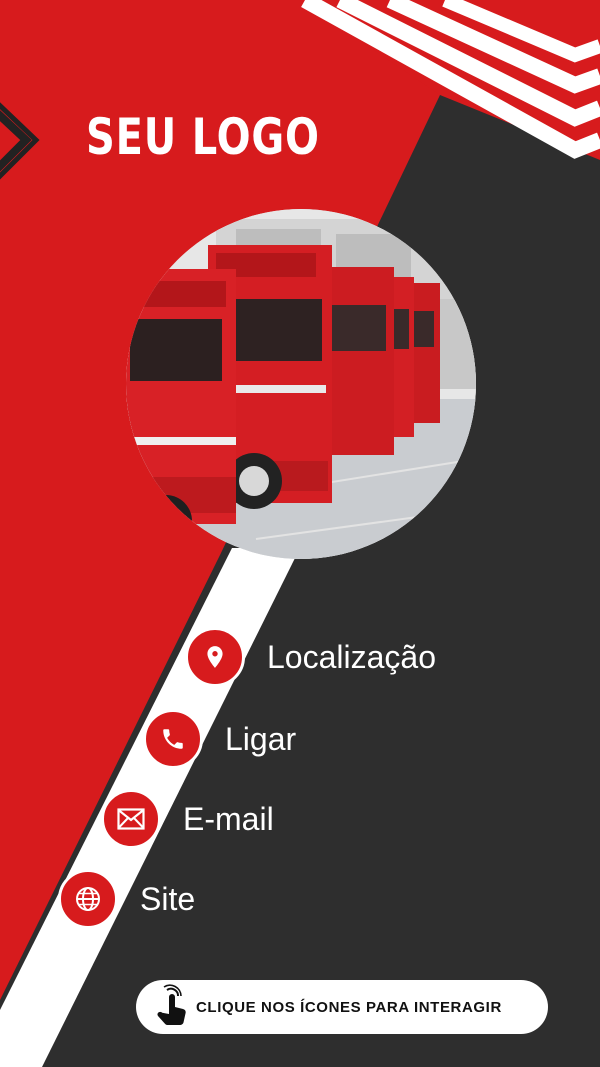 The width and height of the screenshot is (600, 1067). I want to click on interact-hint-text: CLIQUE NOS ÍCONES PARA INTERAGIR, so click(349, 1007).